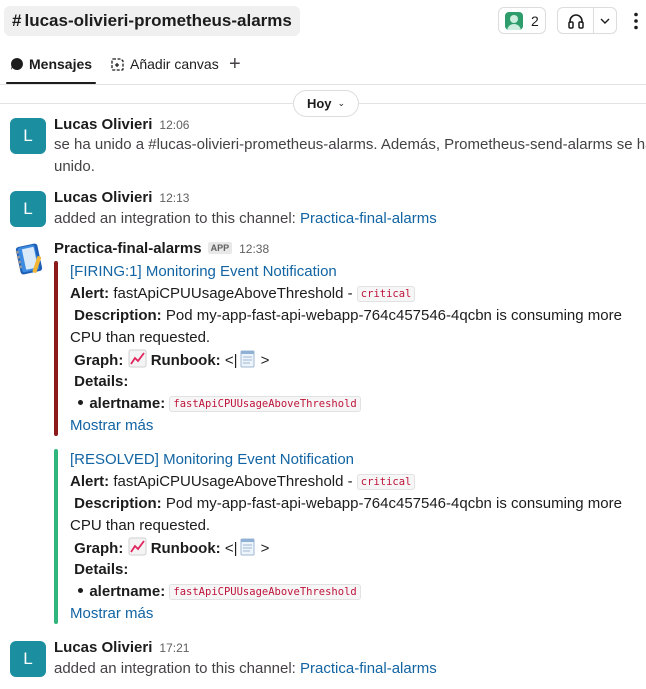 The image size is (646, 689). I want to click on members-button: 2, so click(522, 20).